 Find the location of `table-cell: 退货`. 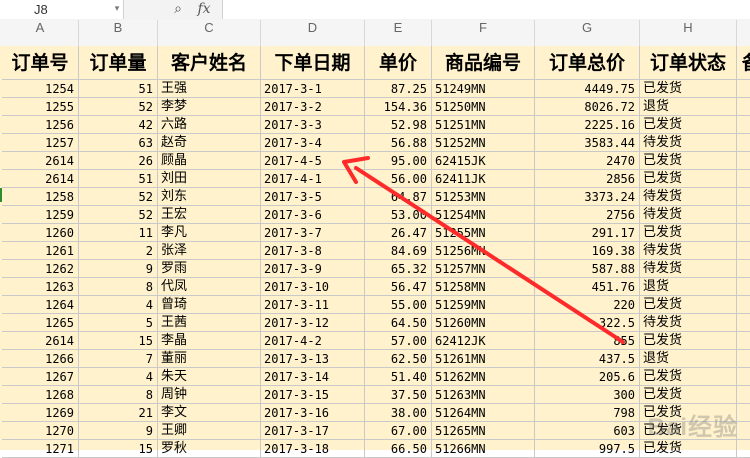

table-cell: 退货 is located at coordinates (688, 107).